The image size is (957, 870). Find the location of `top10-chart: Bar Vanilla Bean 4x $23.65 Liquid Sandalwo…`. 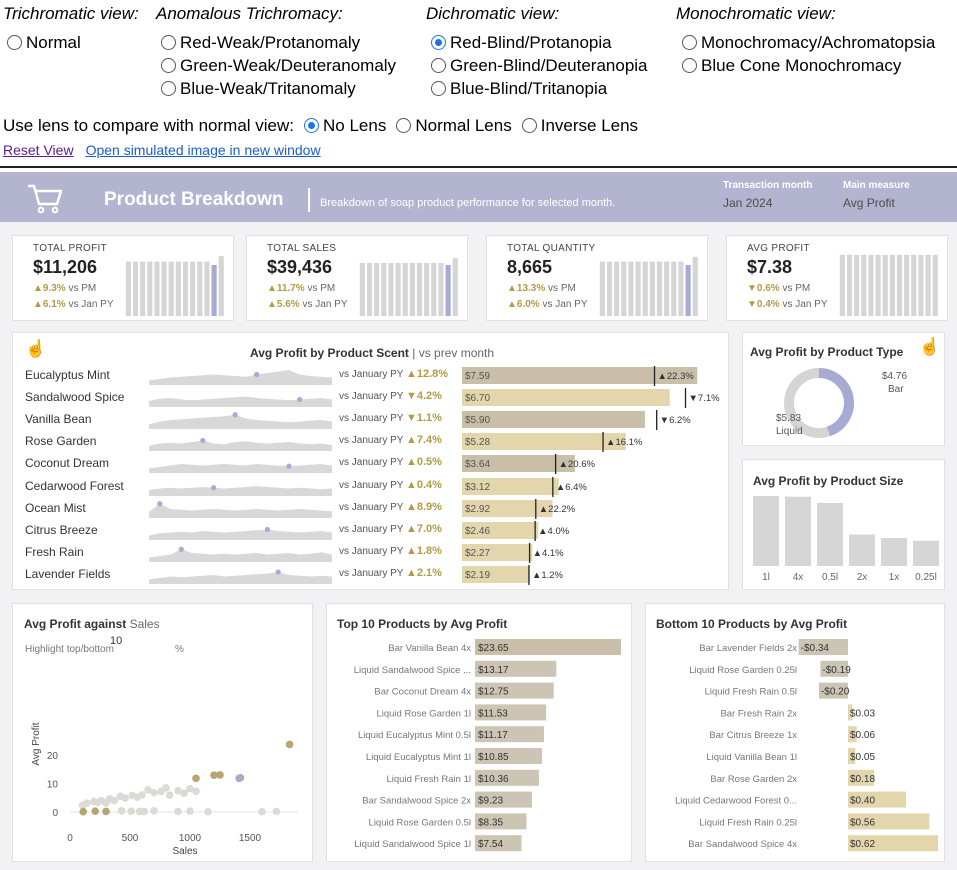

top10-chart: Bar Vanilla Bean 4x $23.65 Liquid Sandalwo… is located at coordinates (480, 733).